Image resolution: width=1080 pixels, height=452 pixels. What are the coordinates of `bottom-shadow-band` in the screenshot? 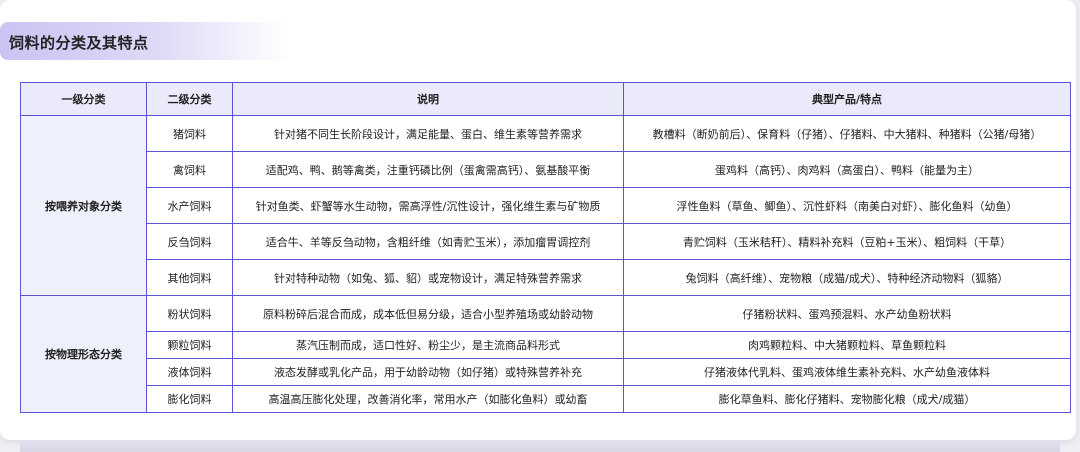 It's located at (540, 446).